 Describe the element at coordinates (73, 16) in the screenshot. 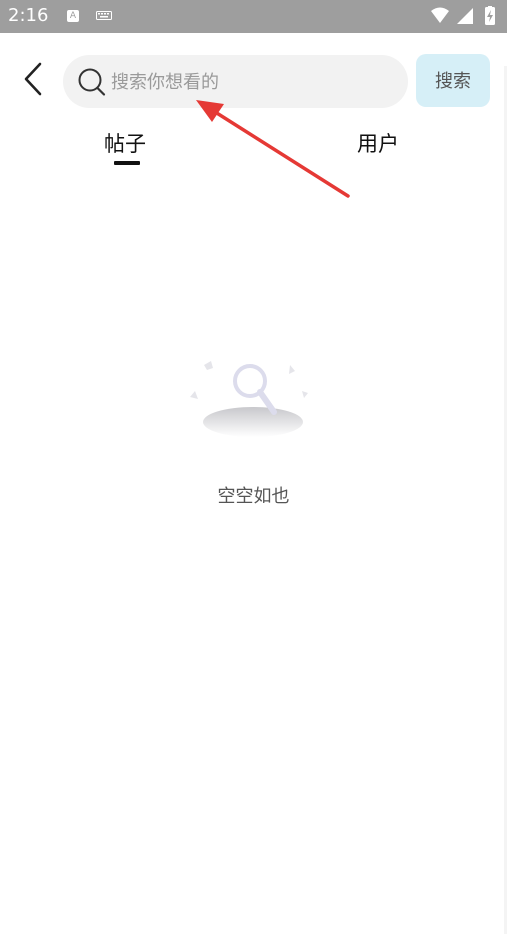

I see `status-a-icon: A` at that location.